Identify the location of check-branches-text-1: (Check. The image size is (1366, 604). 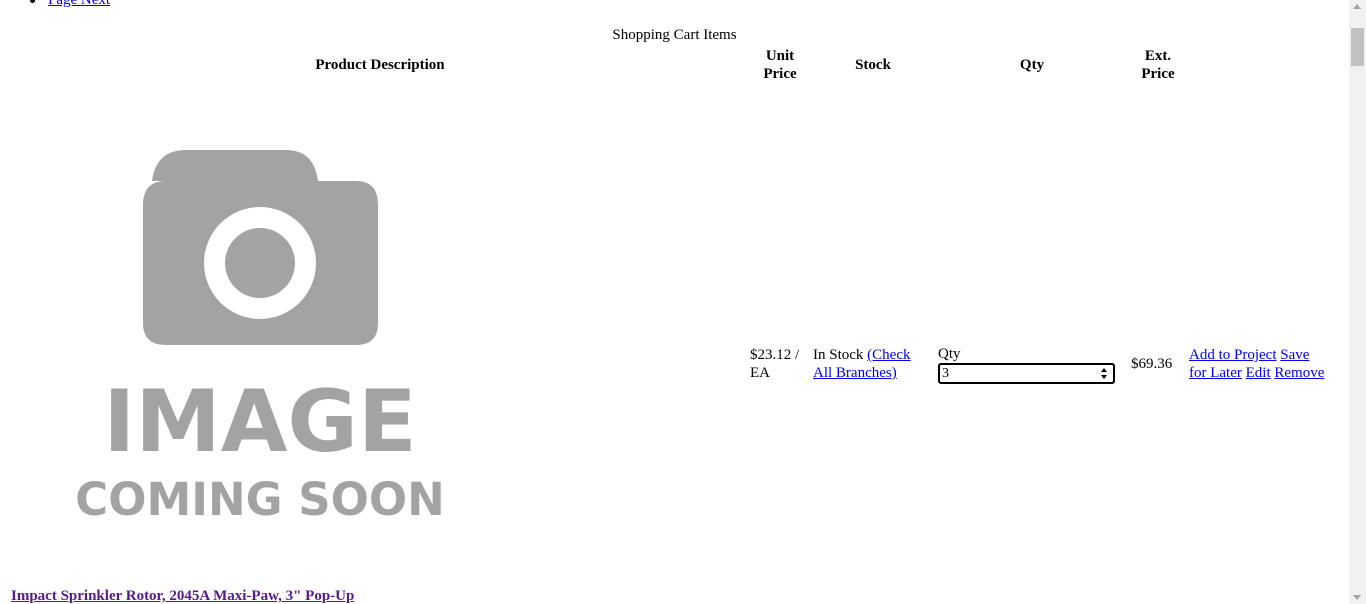
(889, 355).